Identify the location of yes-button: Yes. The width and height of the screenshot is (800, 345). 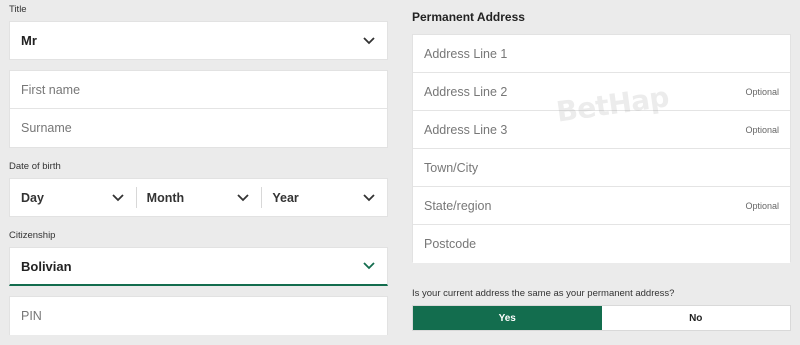
(507, 318).